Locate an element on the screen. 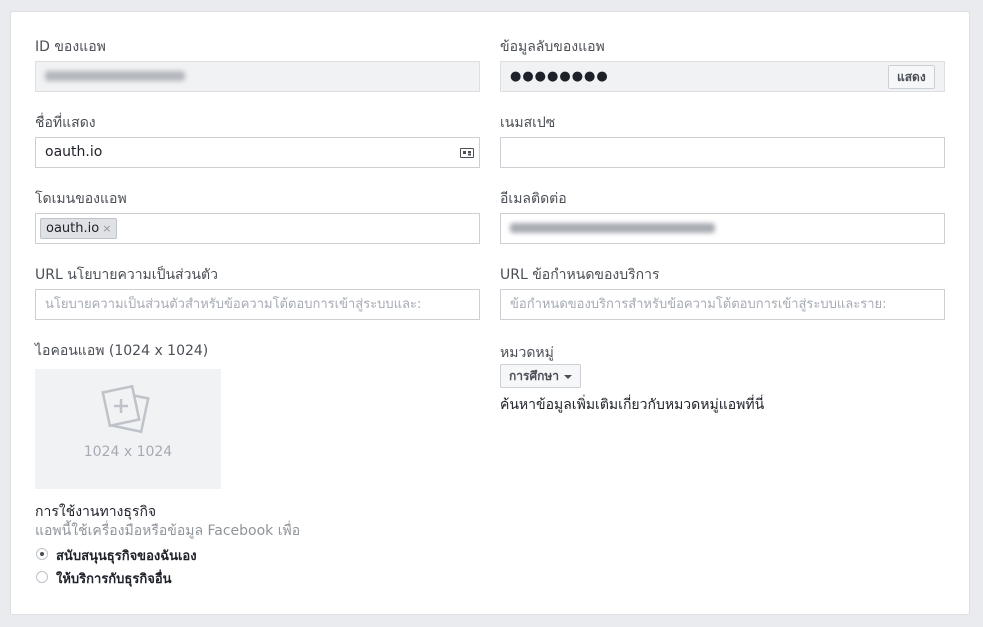 The image size is (983, 627). radio-own-business is located at coordinates (42, 554).